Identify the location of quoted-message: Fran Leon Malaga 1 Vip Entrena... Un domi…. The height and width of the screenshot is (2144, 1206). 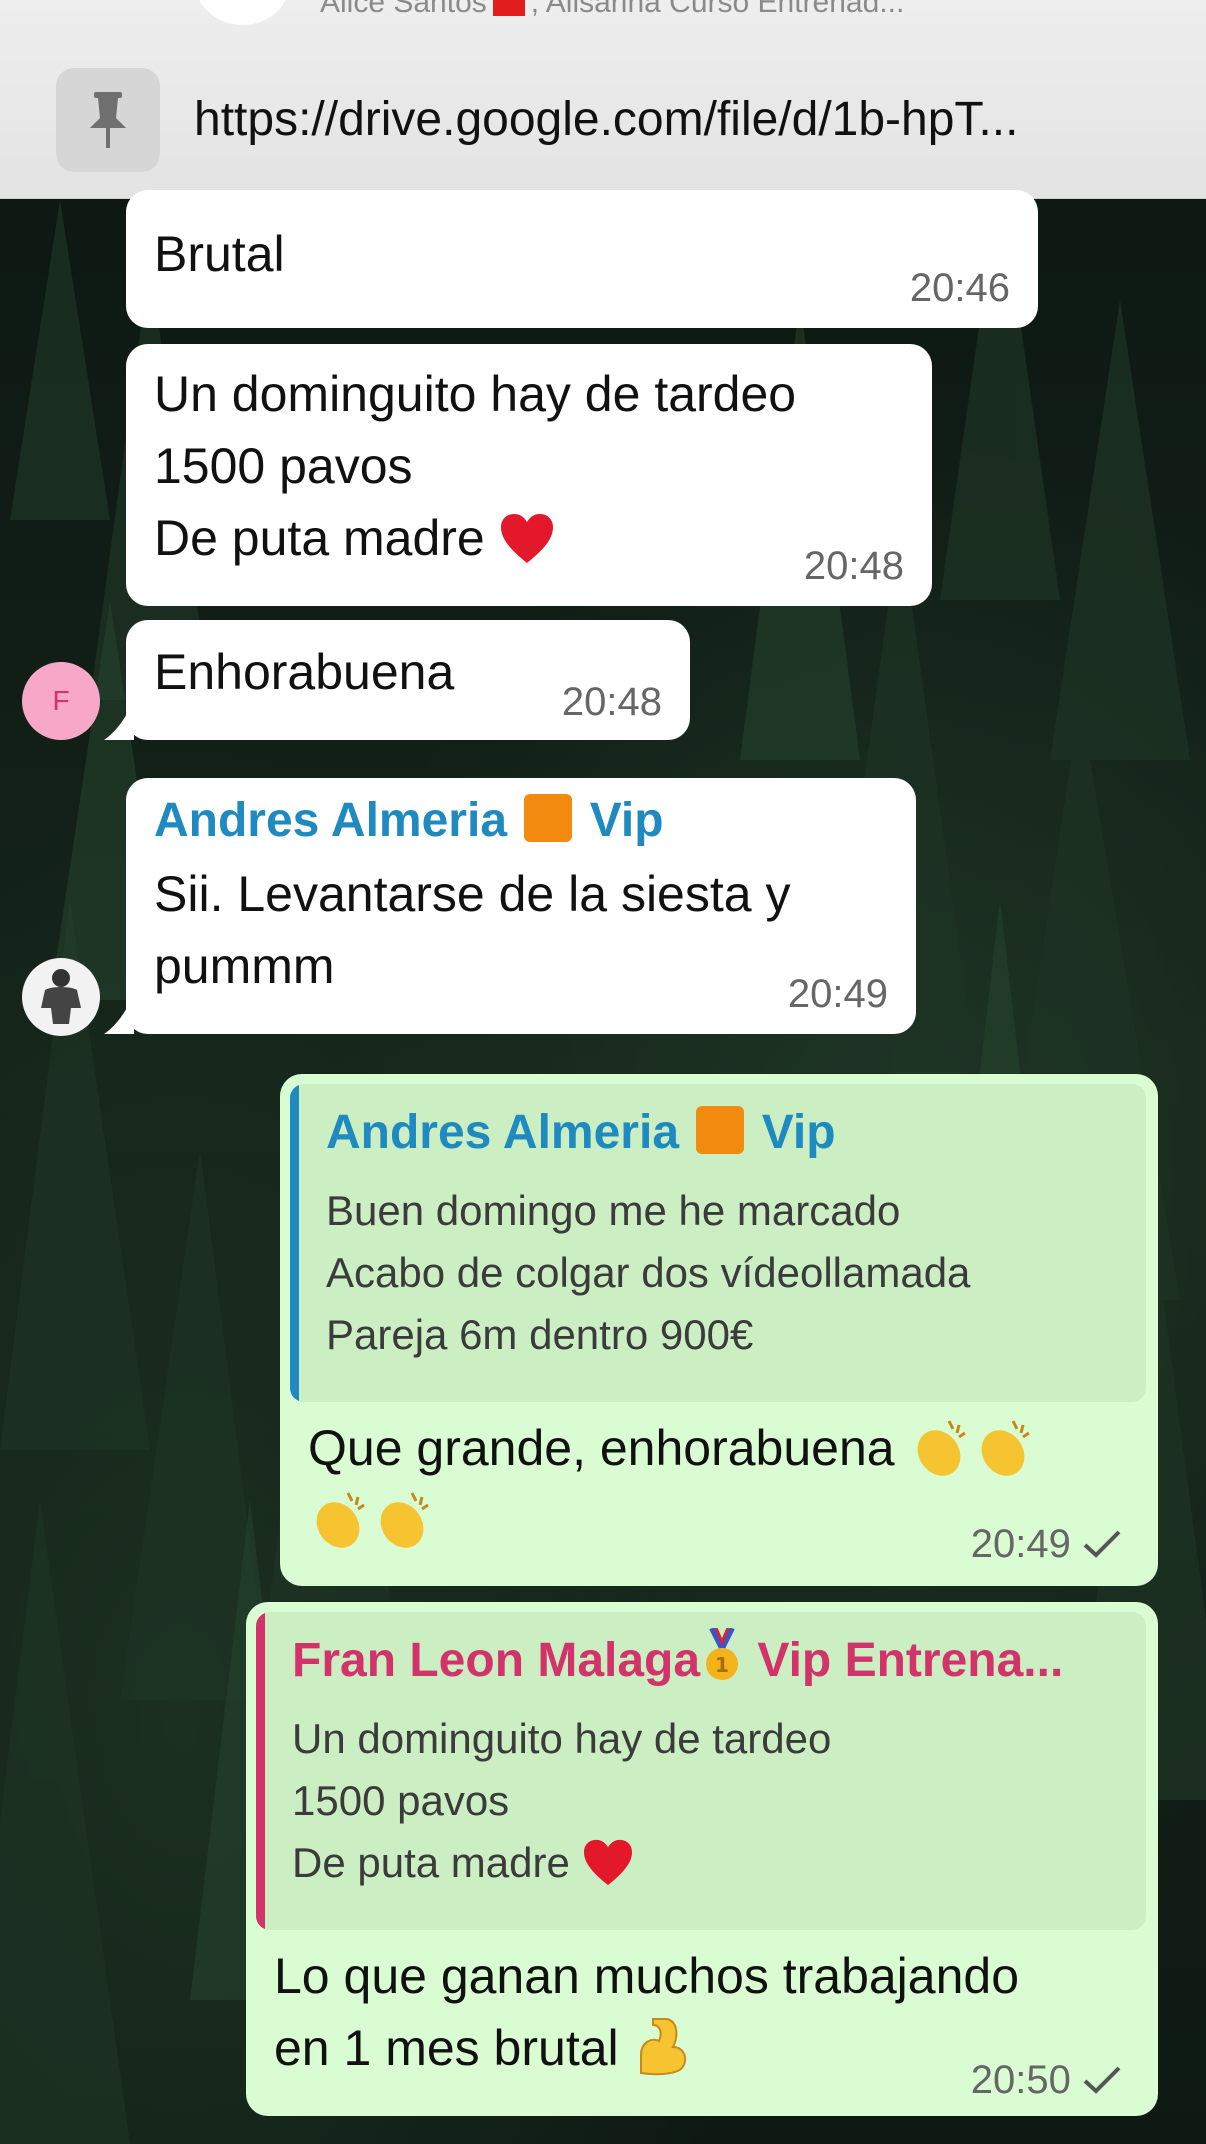
(701, 1771).